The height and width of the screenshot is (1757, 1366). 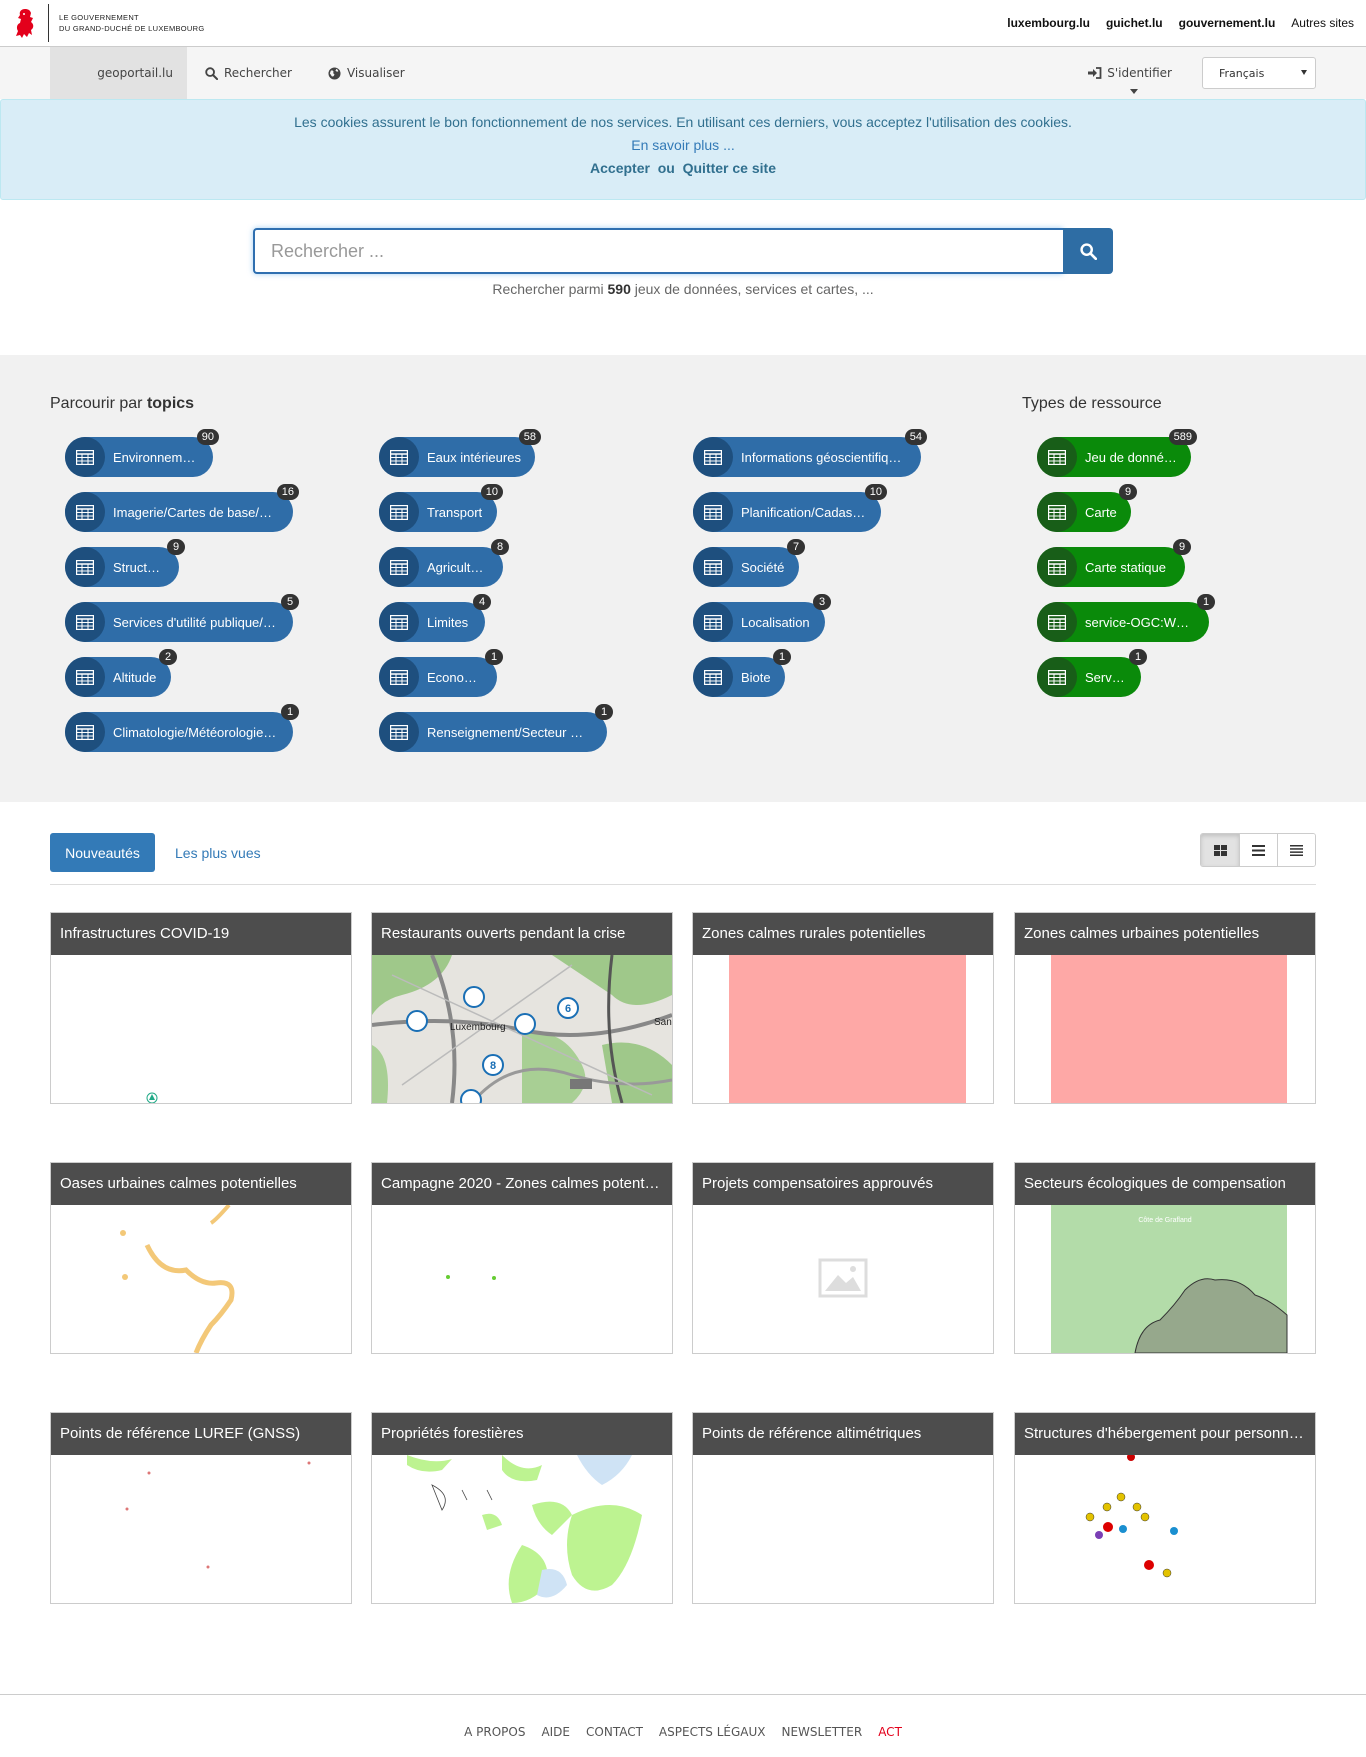 What do you see at coordinates (448, 622) in the screenshot?
I see `topic-label: Limites` at bounding box center [448, 622].